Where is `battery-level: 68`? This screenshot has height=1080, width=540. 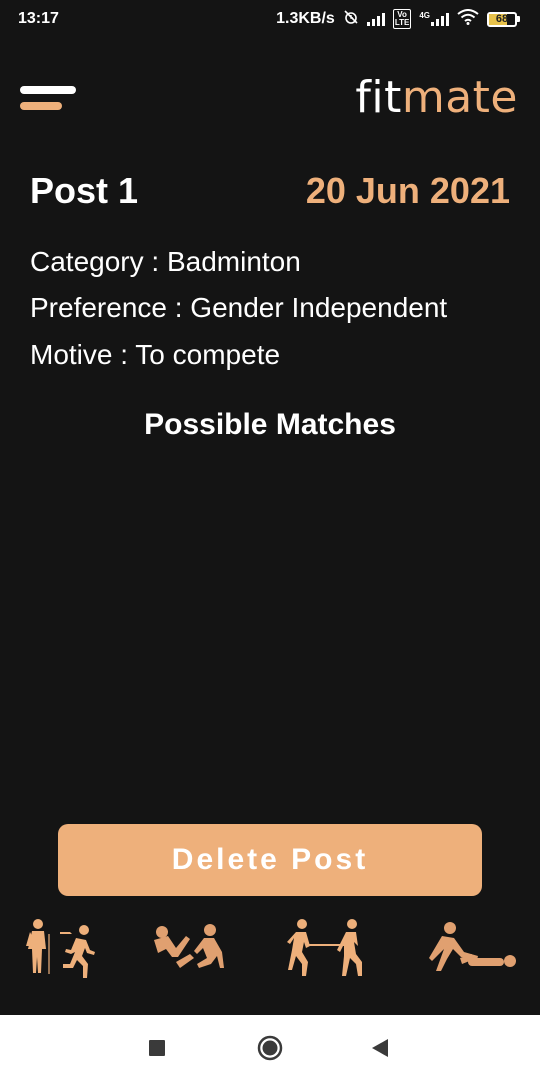 battery-level: 68 is located at coordinates (502, 18).